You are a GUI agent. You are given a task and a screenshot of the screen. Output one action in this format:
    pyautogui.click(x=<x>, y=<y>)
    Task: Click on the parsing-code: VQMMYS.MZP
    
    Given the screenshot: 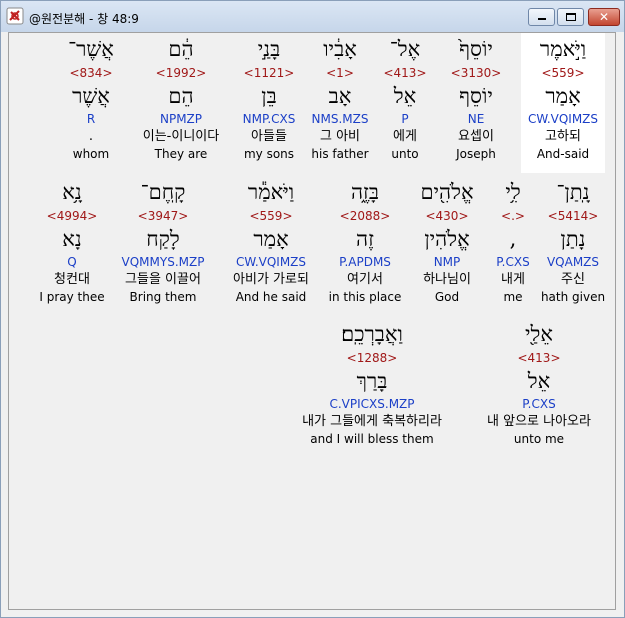 What is the action you would take?
    pyautogui.click(x=163, y=262)
    